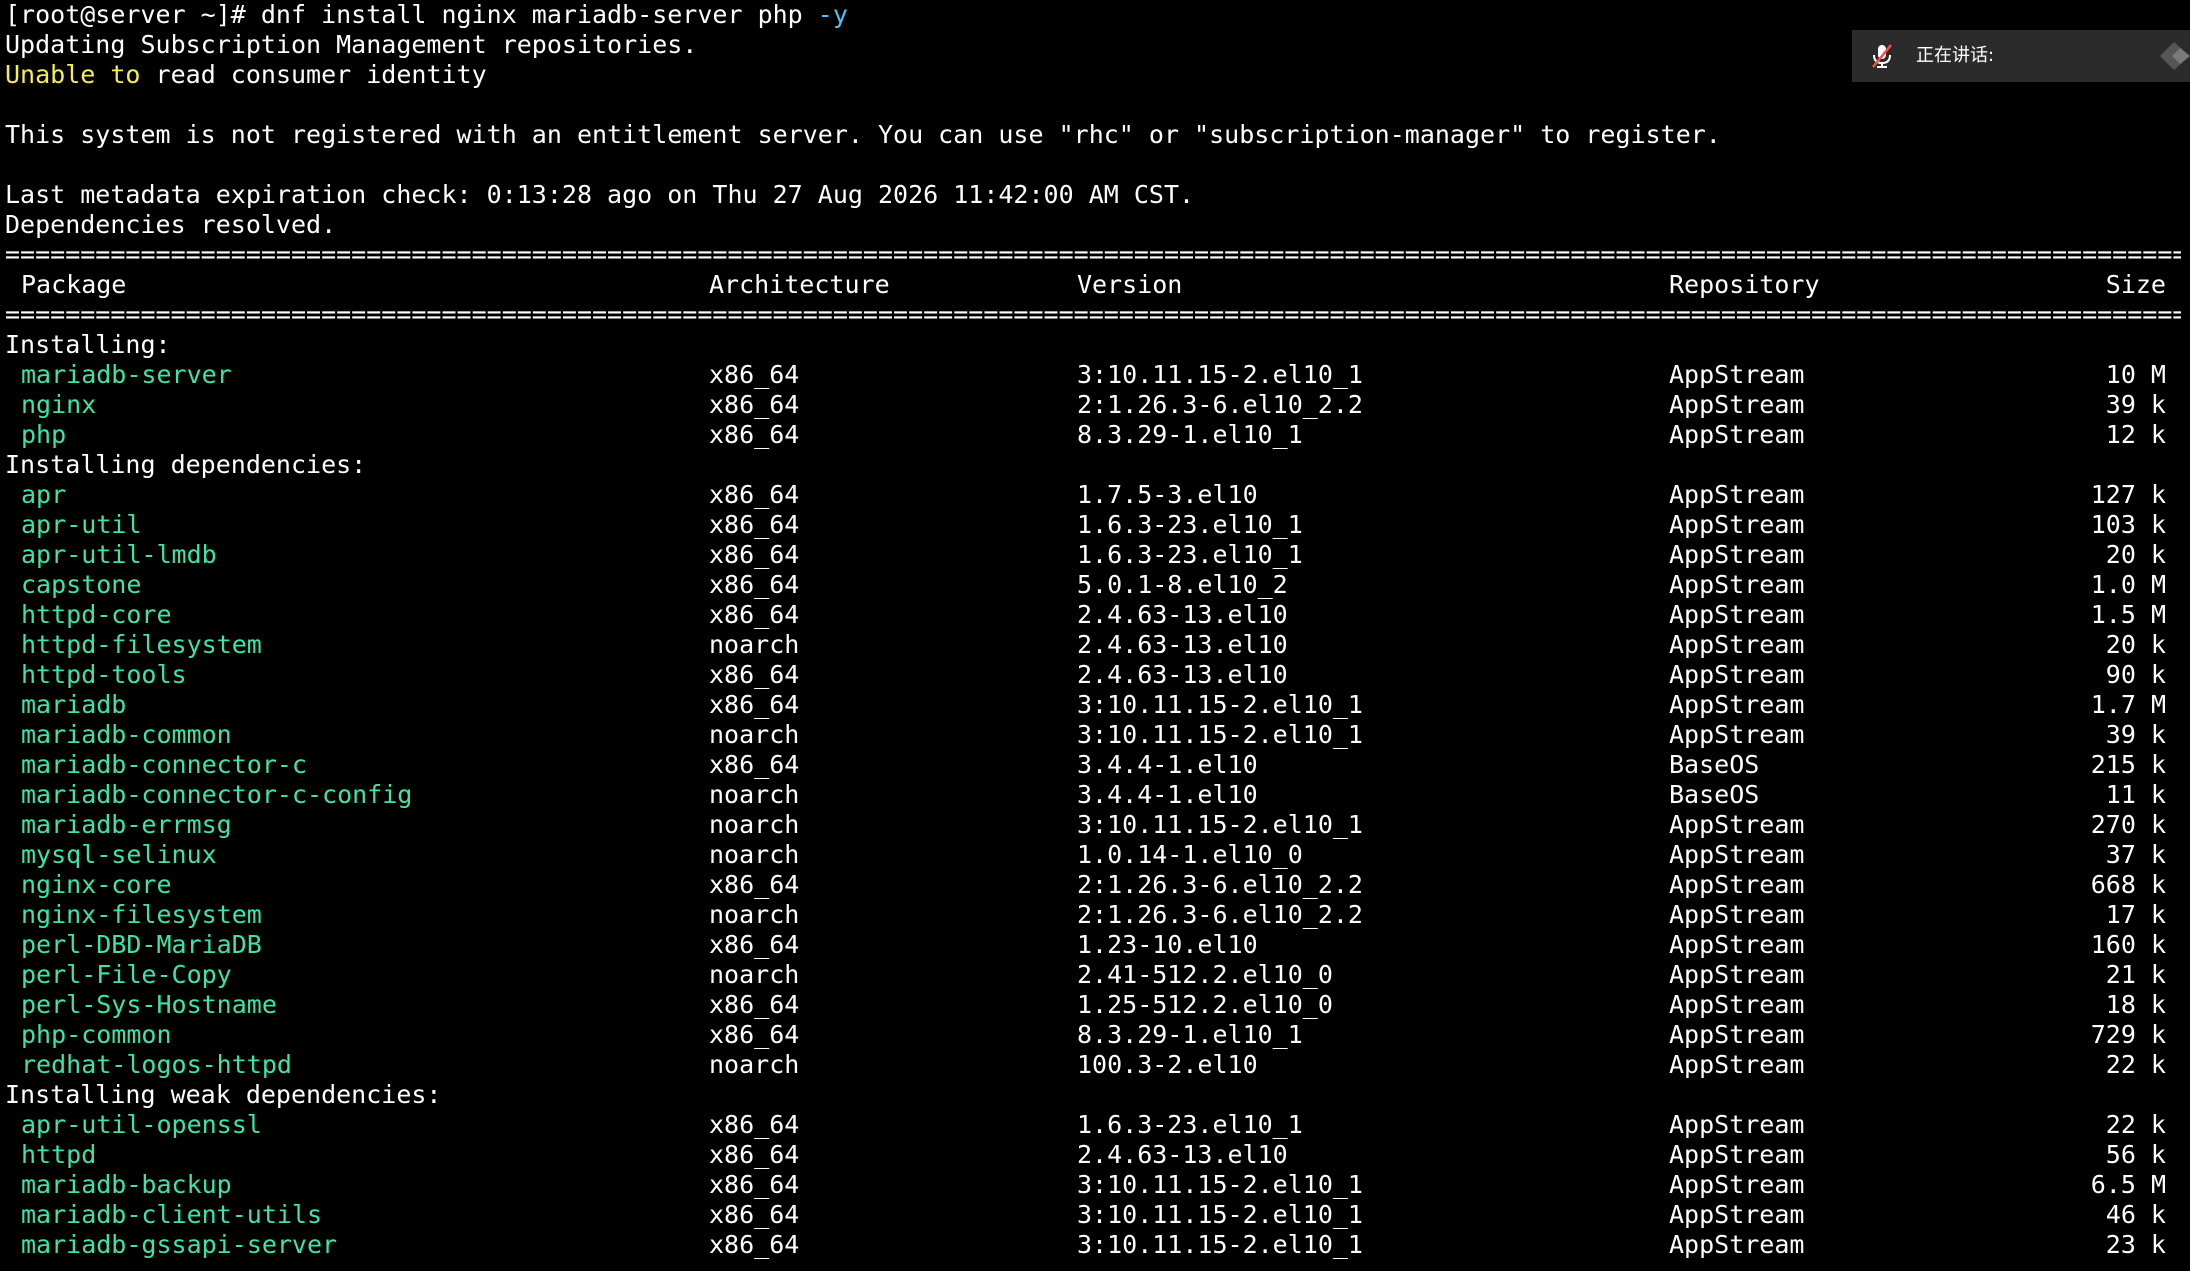 The image size is (2190, 1271). What do you see at coordinates (44, 434) in the screenshot?
I see `package-name: php` at bounding box center [44, 434].